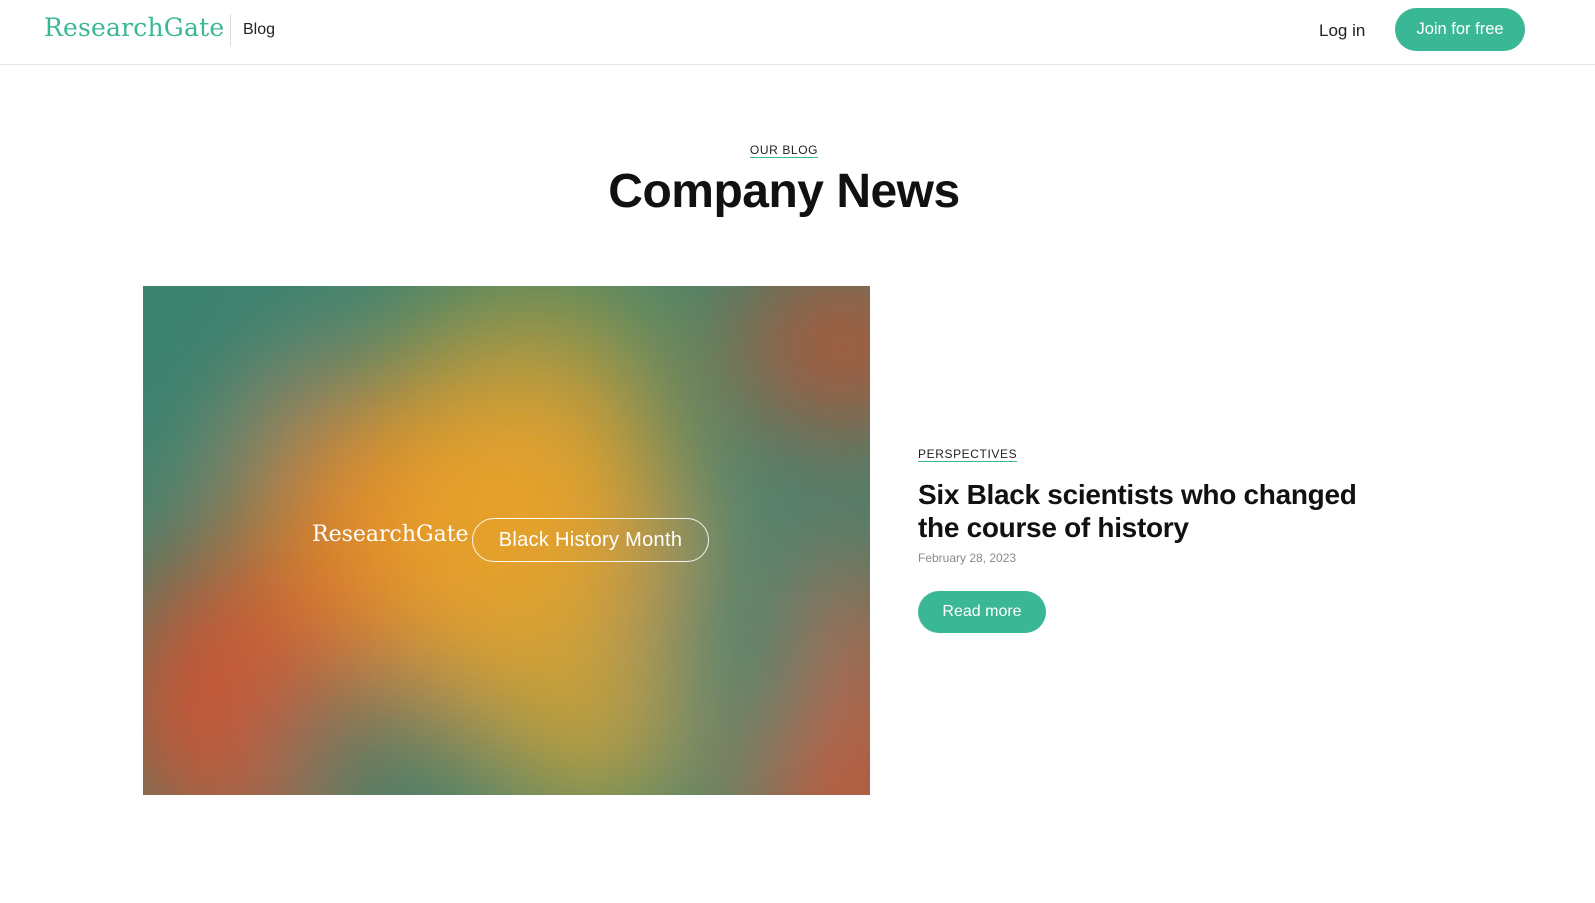  What do you see at coordinates (590, 540) in the screenshot?
I see `image-pill-label: Black History Month` at bounding box center [590, 540].